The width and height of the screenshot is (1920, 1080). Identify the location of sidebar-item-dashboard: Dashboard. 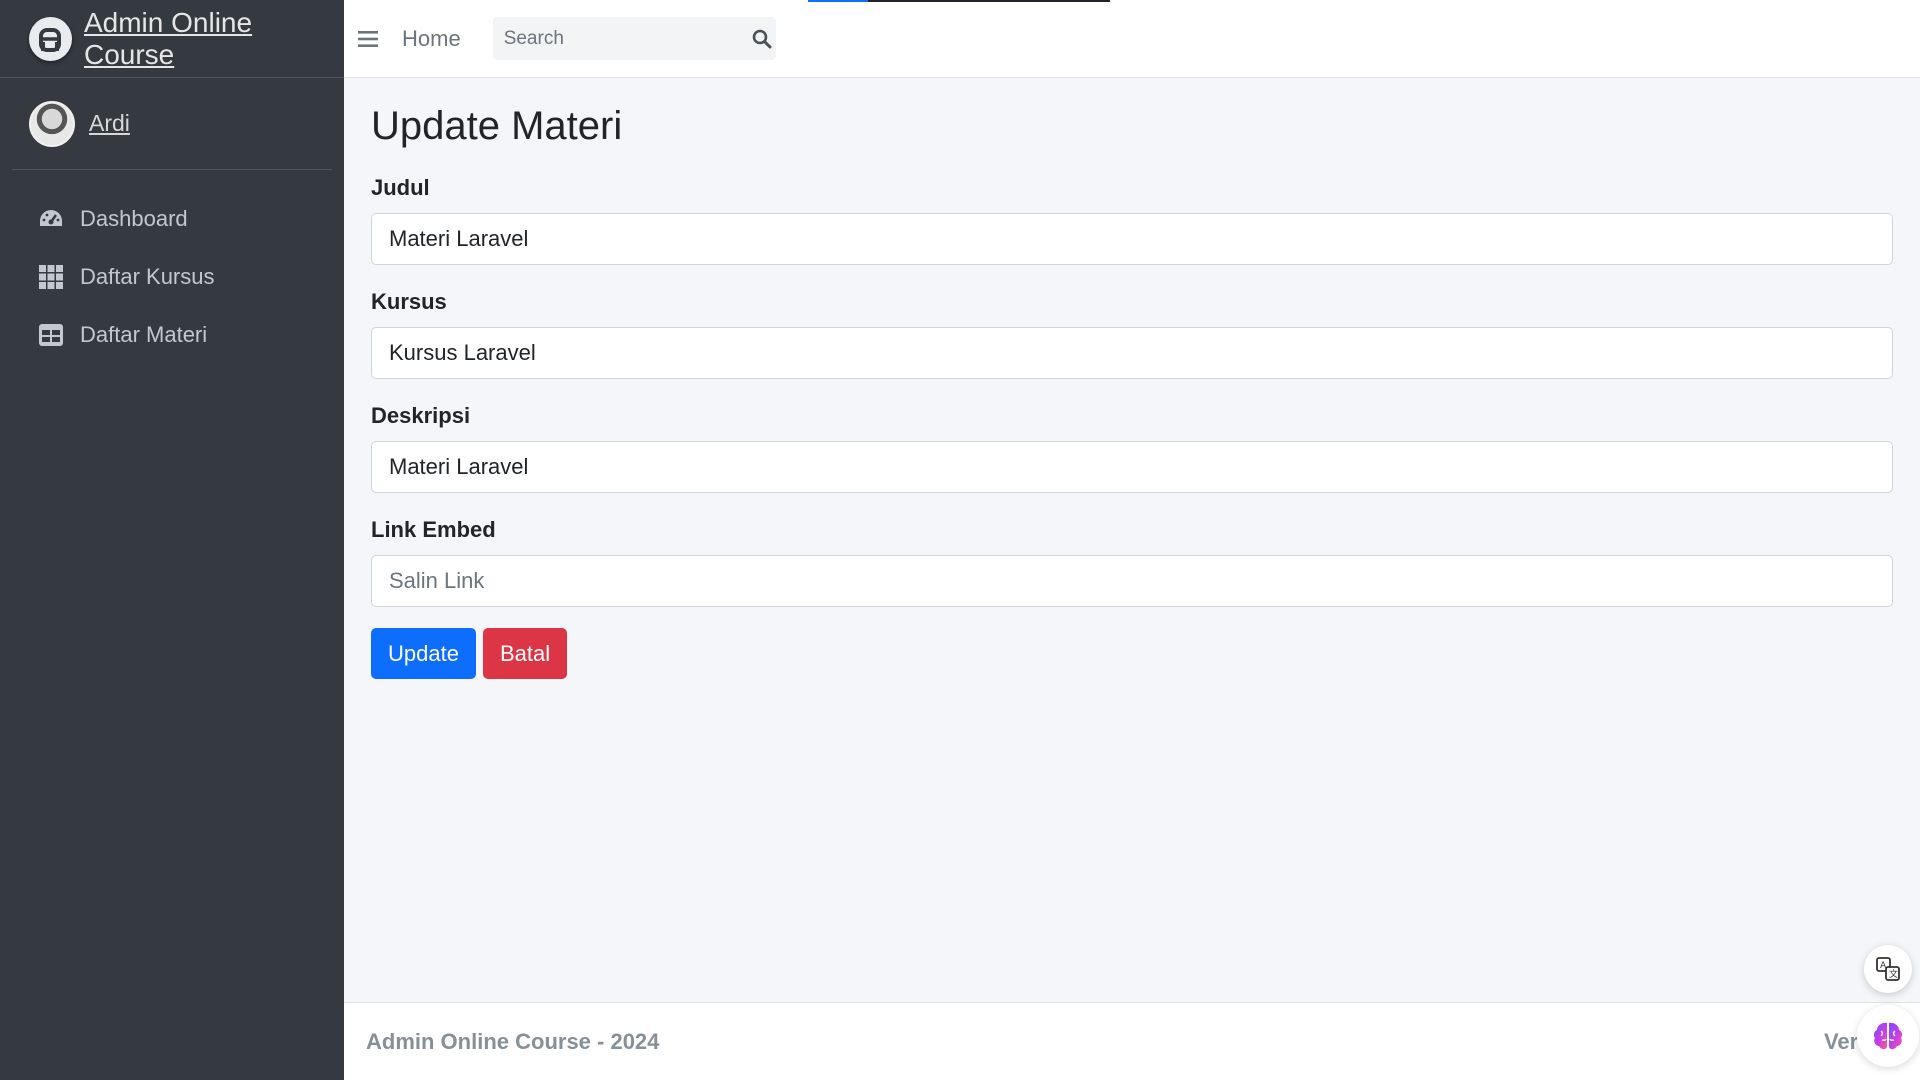
(172, 219).